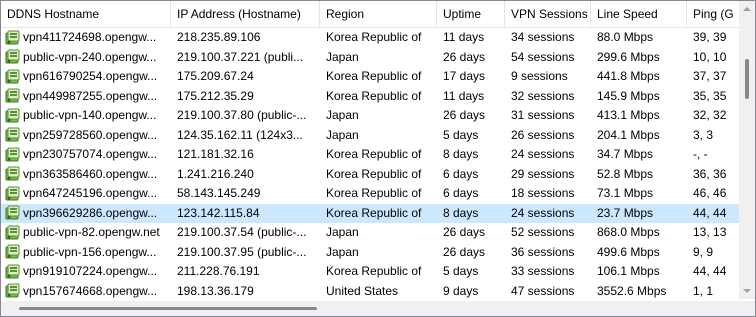 This screenshot has width=756, height=317. What do you see at coordinates (86, 14) in the screenshot?
I see `column-header-ddns-hostname: DDNS Hostname` at bounding box center [86, 14].